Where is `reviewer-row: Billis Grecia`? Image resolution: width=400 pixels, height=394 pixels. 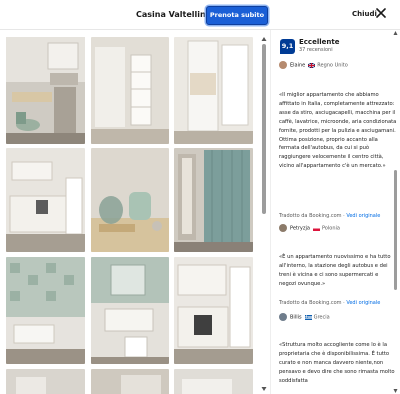 reviewer-row: Billis Grecia is located at coordinates (304, 317).